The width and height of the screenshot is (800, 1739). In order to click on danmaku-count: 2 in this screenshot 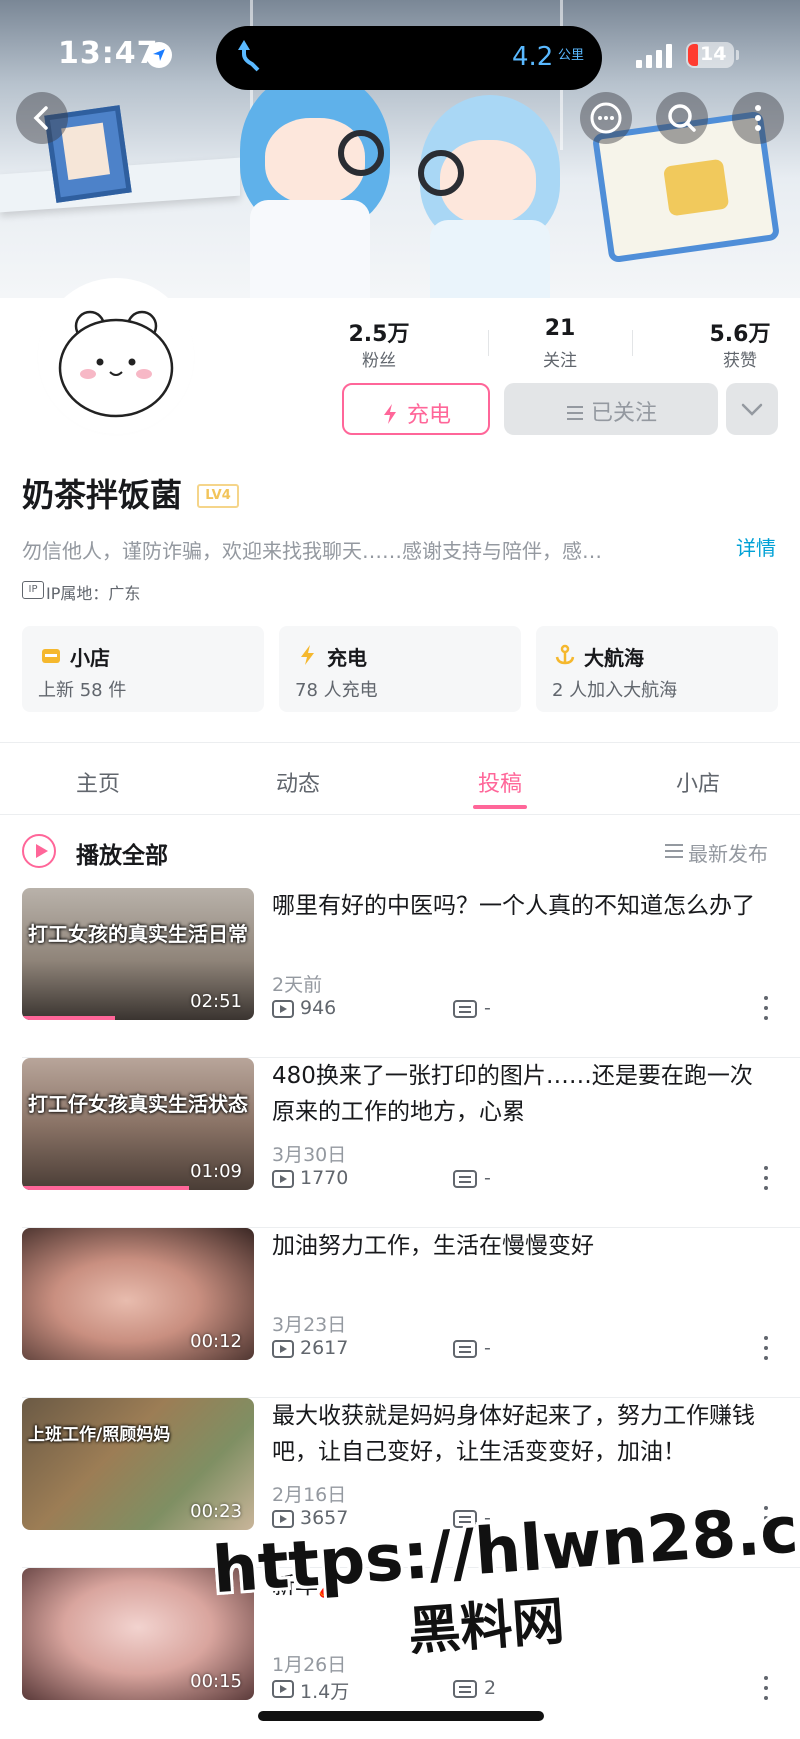, I will do `click(490, 1688)`.